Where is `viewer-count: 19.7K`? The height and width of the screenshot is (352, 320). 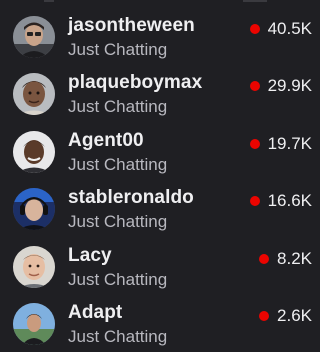
viewer-count: 19.7K is located at coordinates (280, 143).